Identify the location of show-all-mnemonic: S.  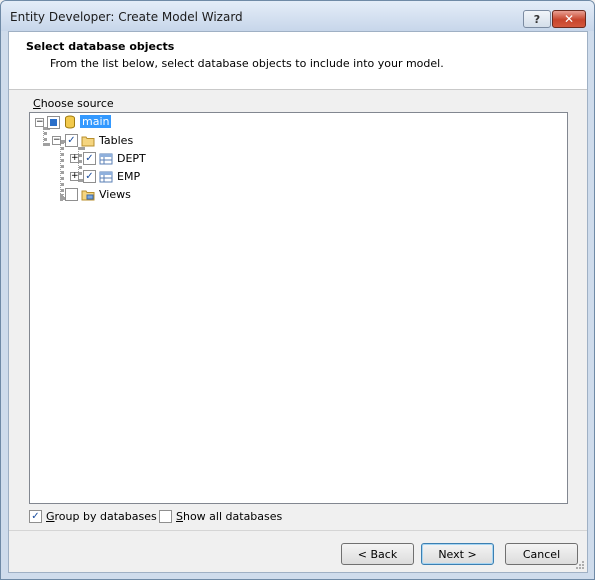
(179, 516).